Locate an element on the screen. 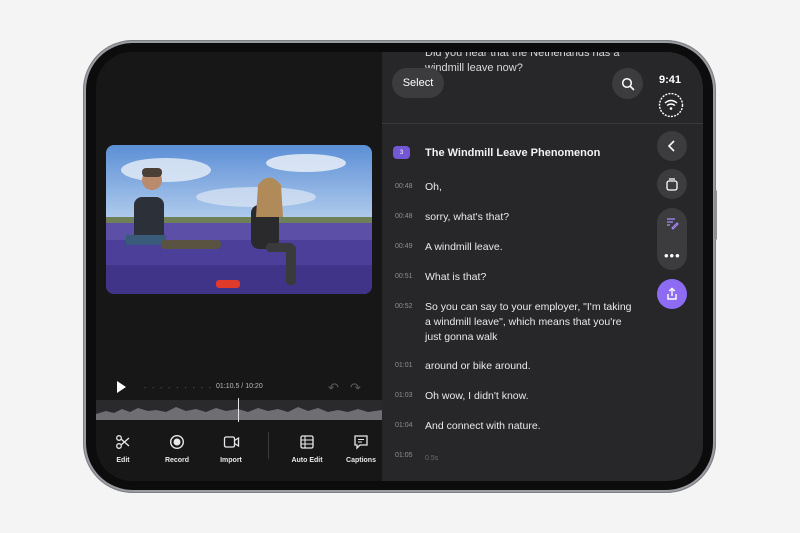 The height and width of the screenshot is (533, 800). stack-icon is located at coordinates (672, 184).